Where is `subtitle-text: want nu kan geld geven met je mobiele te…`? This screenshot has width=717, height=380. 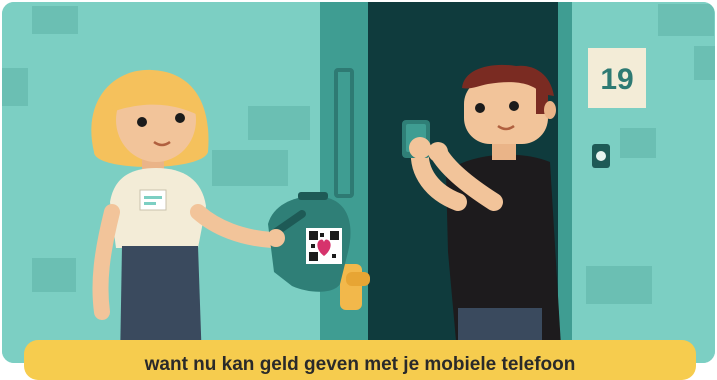 subtitle-text: want nu kan geld geven met je mobiele te… is located at coordinates (360, 364).